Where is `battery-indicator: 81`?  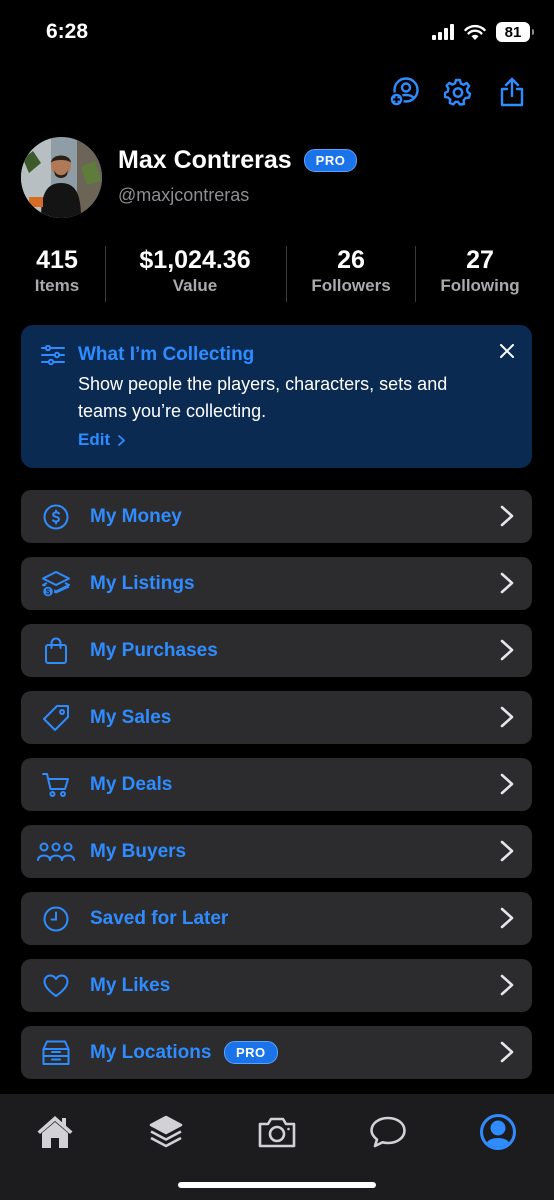
battery-indicator: 81 is located at coordinates (515, 32).